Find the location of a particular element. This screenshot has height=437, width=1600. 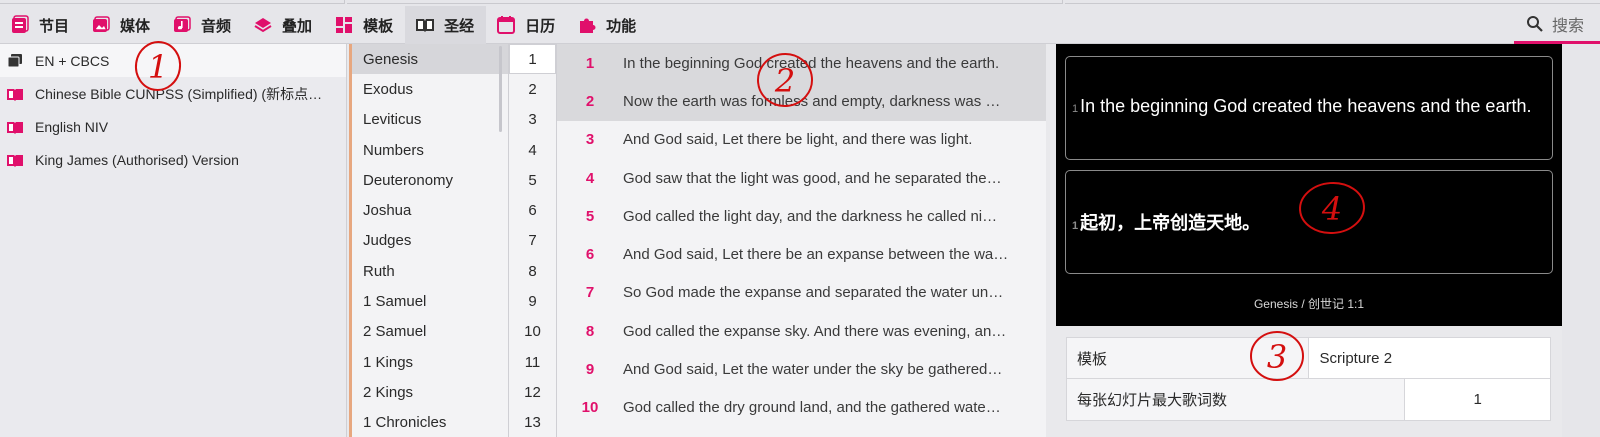

preview-slide-chinese: 1 起初，上帝创造天地。 is located at coordinates (1309, 222).